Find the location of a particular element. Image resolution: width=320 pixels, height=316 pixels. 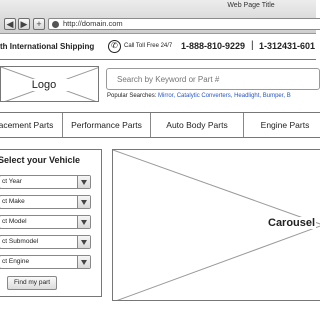

select-submodel-value: ct Submodel is located at coordinates (20, 241).